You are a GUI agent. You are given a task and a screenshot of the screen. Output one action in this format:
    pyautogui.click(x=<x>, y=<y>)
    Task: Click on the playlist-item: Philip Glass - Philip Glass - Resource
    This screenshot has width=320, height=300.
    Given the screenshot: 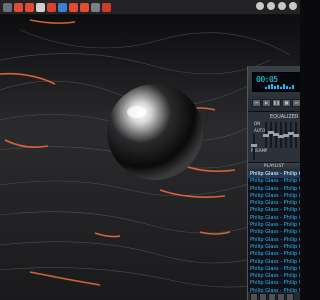 What is the action you would take?
    pyautogui.click(x=274, y=196)
    